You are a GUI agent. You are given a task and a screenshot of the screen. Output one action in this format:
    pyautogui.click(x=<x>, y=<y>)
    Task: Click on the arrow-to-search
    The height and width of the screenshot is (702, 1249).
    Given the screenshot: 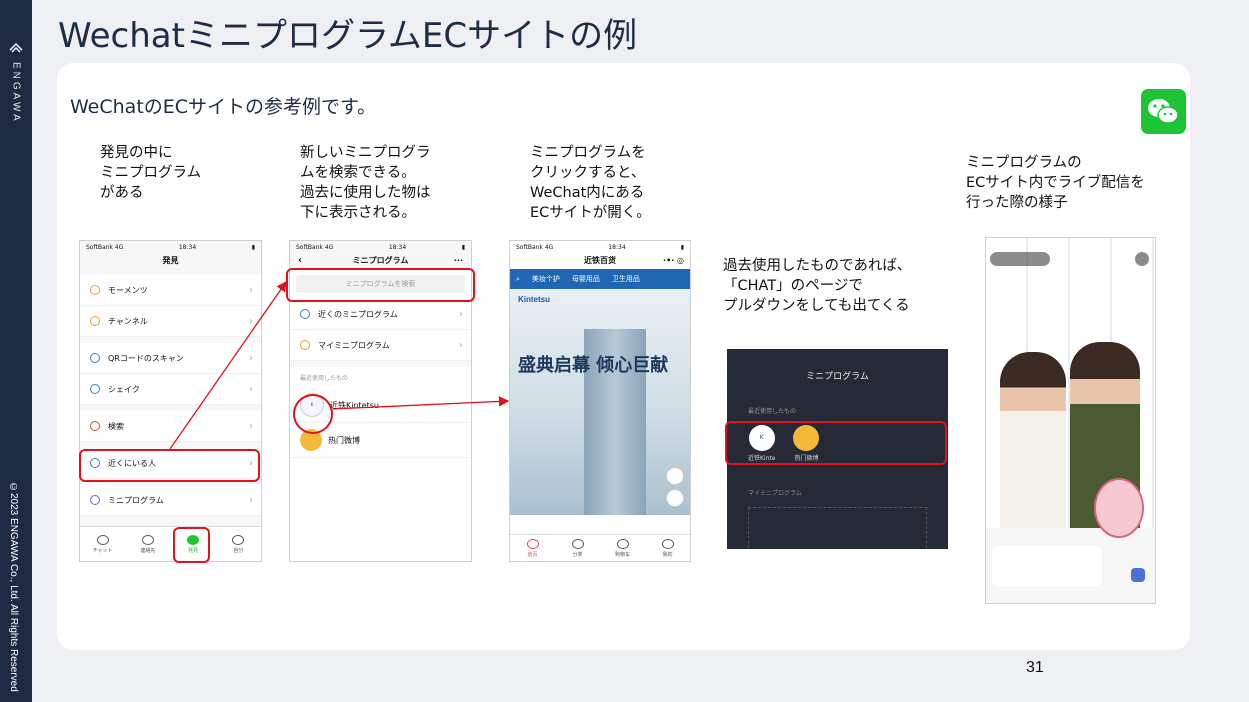 What is the action you would take?
    pyautogui.click(x=228, y=365)
    